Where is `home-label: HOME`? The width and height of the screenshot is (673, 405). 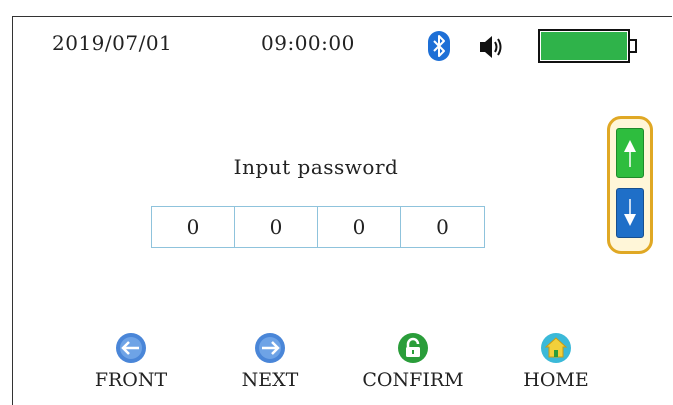 home-label: HOME is located at coordinates (556, 380).